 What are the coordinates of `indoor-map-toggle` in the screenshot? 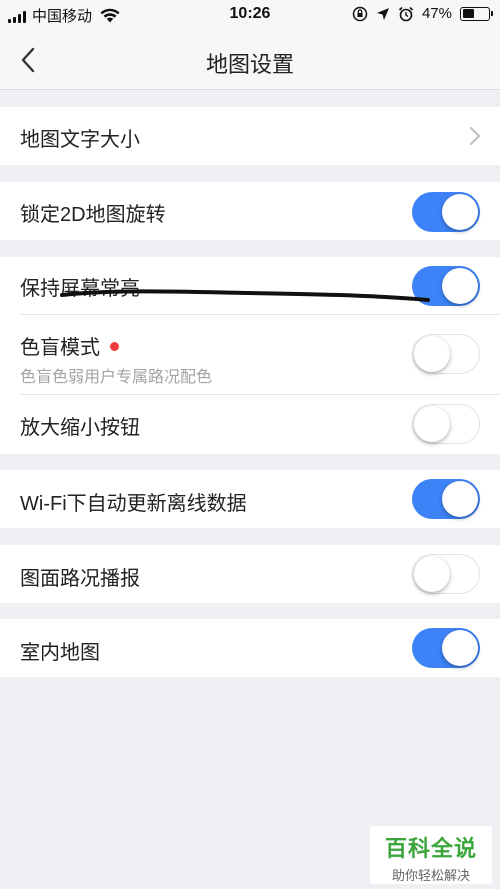 It's located at (446, 648).